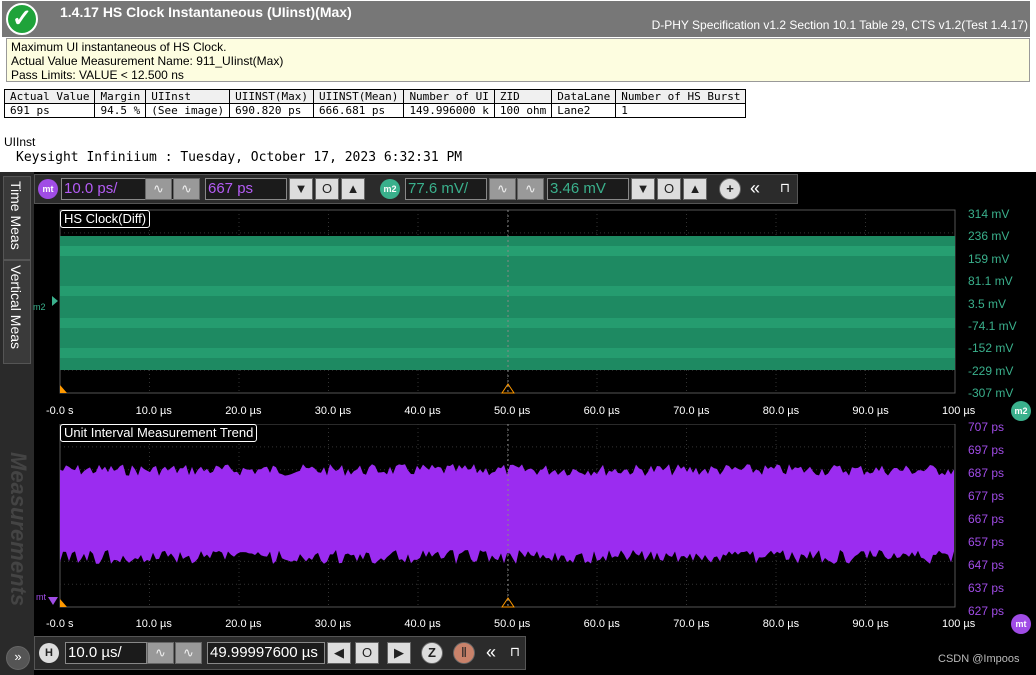 The height and width of the screenshot is (675, 1036). I want to click on y-tick-label: -307 mV, so click(991, 393).